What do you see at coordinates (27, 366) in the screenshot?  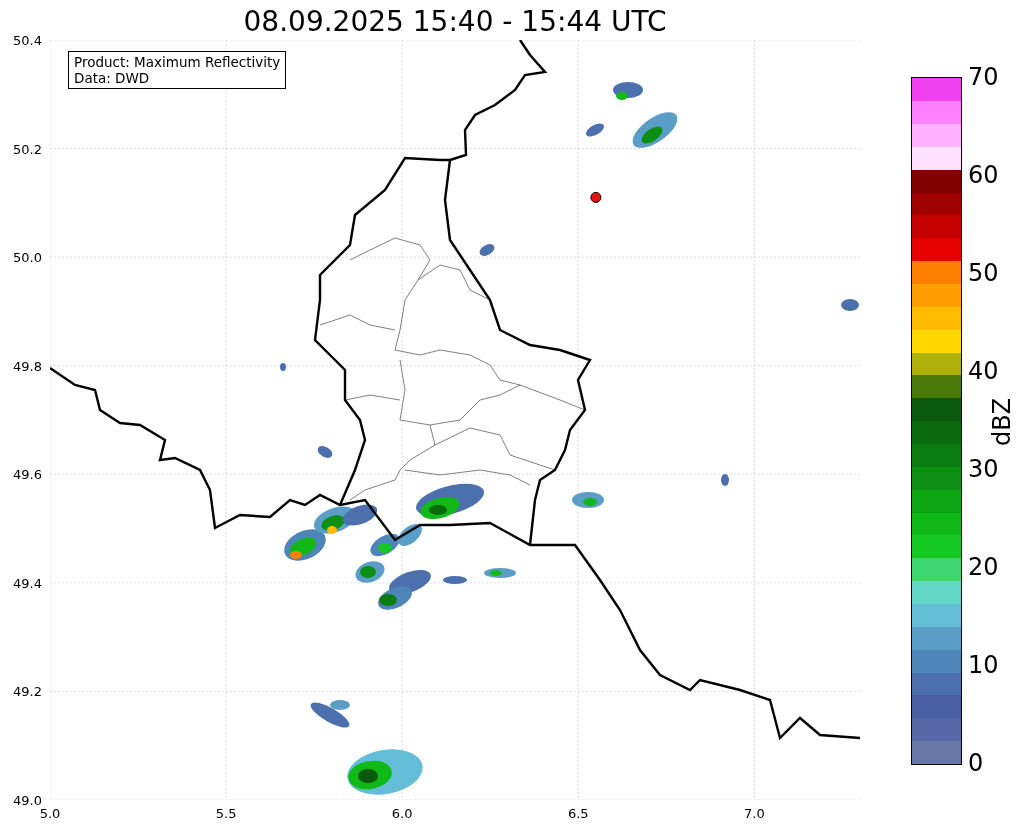 I see `y-tick-label: 49.8` at bounding box center [27, 366].